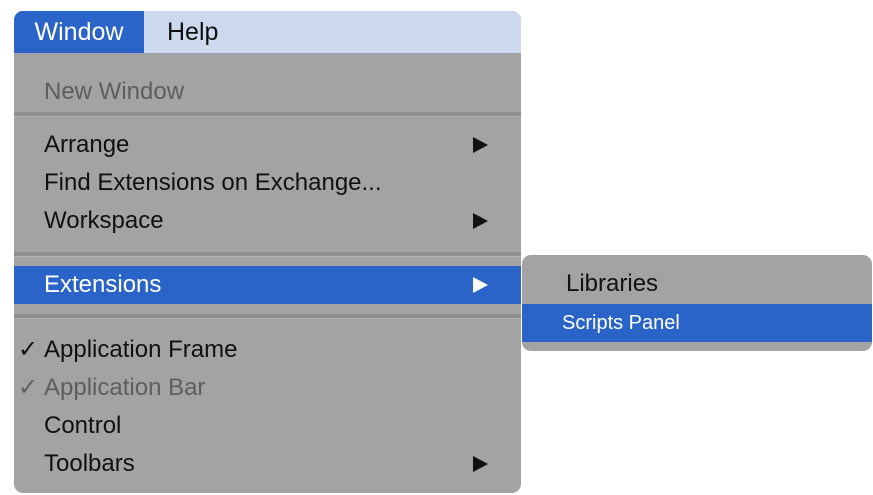 Image resolution: width=873 pixels, height=495 pixels. Describe the element at coordinates (267, 221) in the screenshot. I see `menu-item-workspace: Workspace` at that location.